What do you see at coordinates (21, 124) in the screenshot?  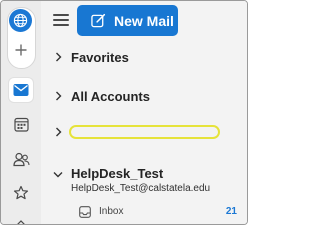 I see `calendar-icon` at bounding box center [21, 124].